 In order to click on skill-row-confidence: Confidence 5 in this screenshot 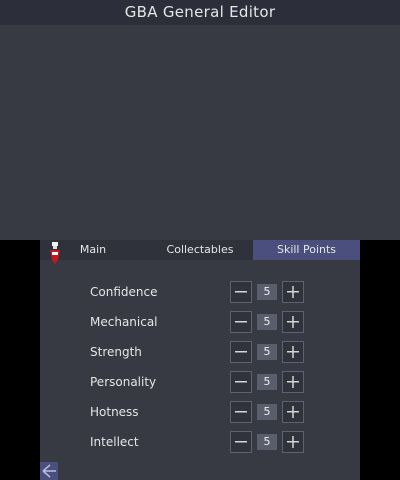, I will do `click(200, 292)`.